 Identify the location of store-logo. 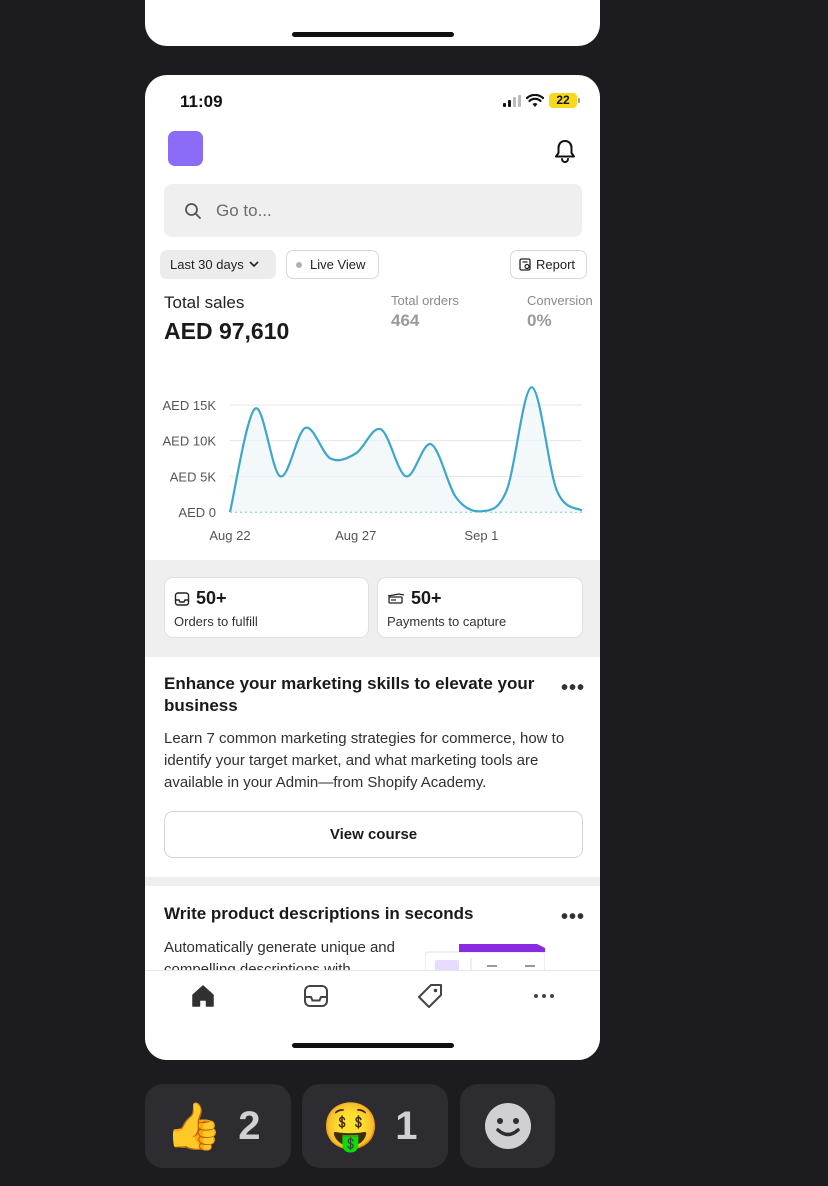
(185, 148).